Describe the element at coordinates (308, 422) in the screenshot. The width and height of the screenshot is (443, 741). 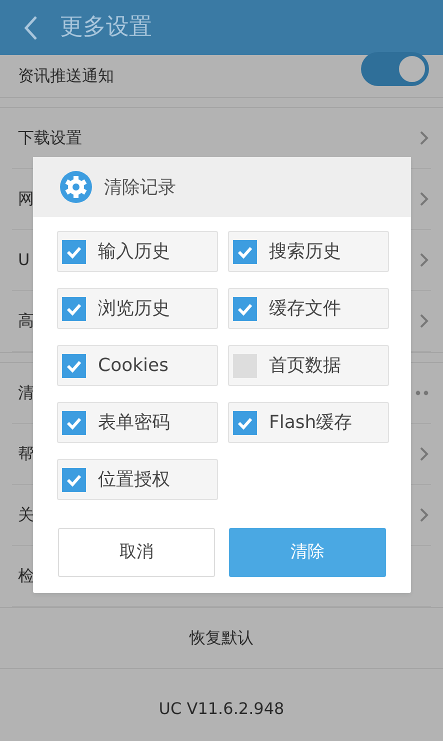
I see `checkbox-option: Flash缓存` at that location.